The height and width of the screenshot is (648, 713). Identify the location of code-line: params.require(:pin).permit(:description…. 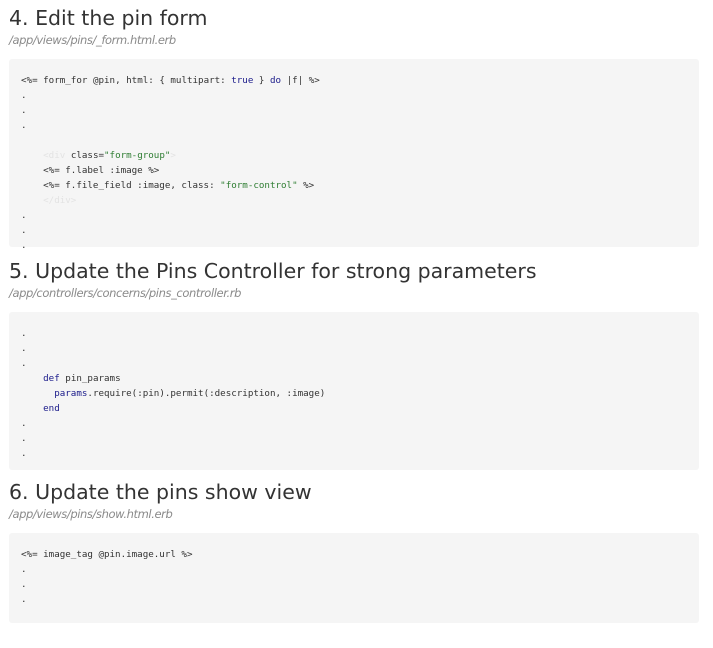
(354, 393).